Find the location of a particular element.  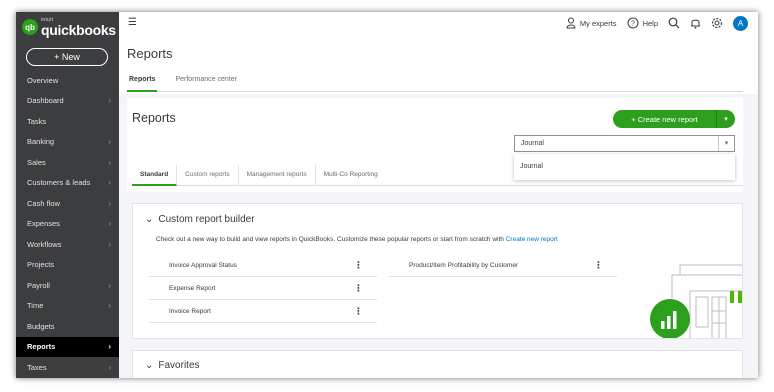

tab-custom-reports: Custom reports is located at coordinates (208, 175).